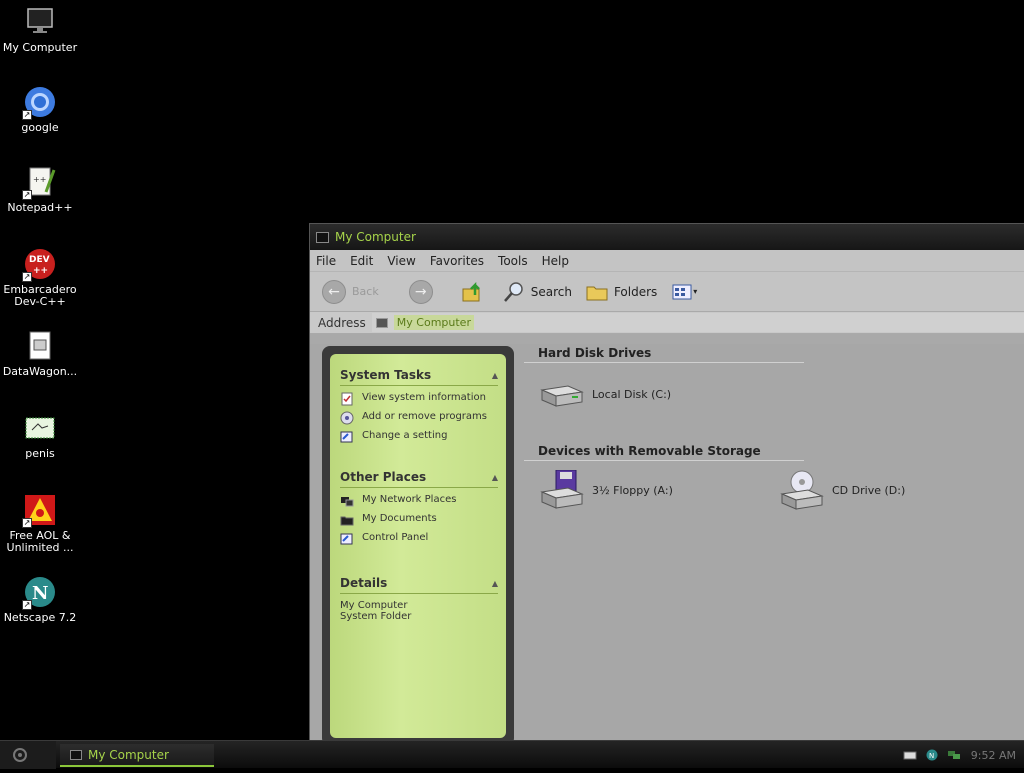  Describe the element at coordinates (346, 437) in the screenshot. I see `control-panel-icon` at that location.